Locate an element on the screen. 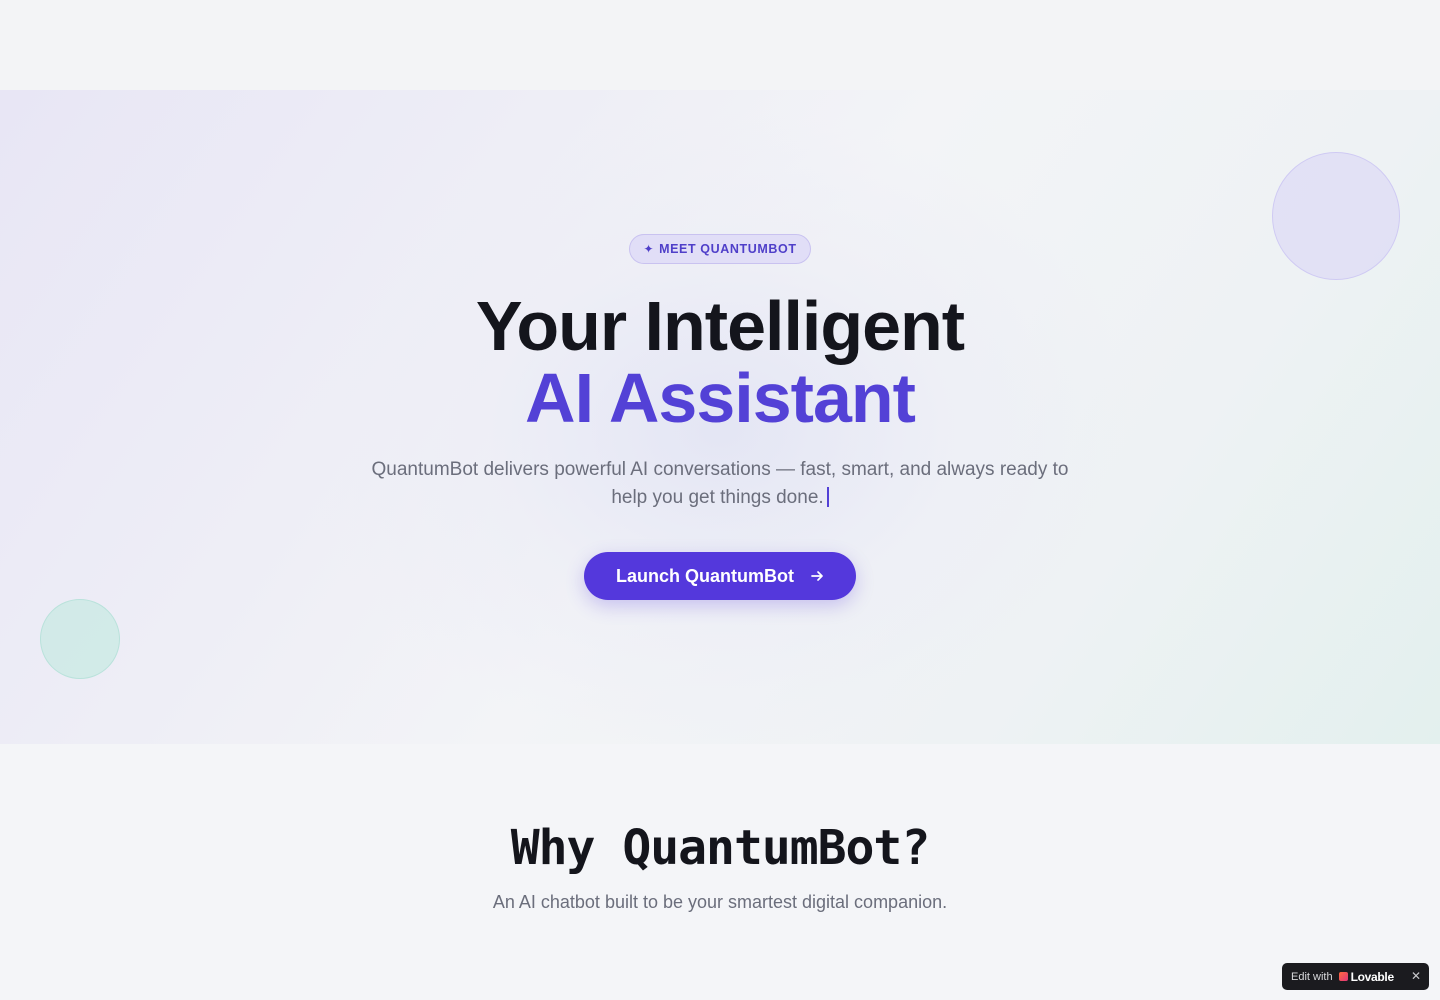 The image size is (1440, 1000). decorative-circle-purple is located at coordinates (1336, 216).